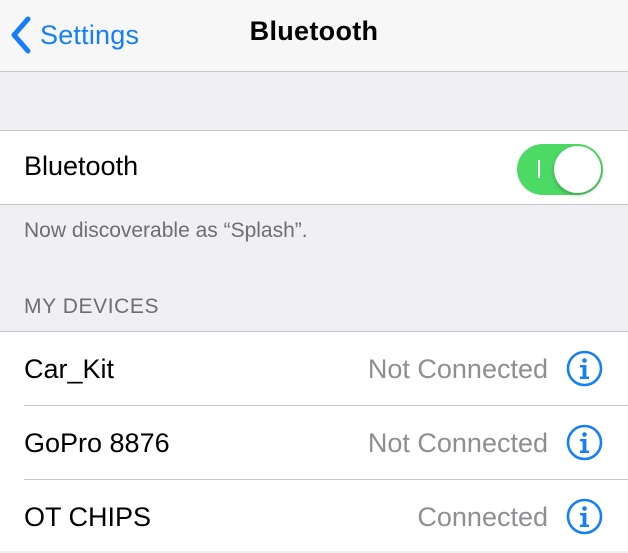 The width and height of the screenshot is (628, 553). Describe the element at coordinates (539, 169) in the screenshot. I see `switch-on-mark` at that location.